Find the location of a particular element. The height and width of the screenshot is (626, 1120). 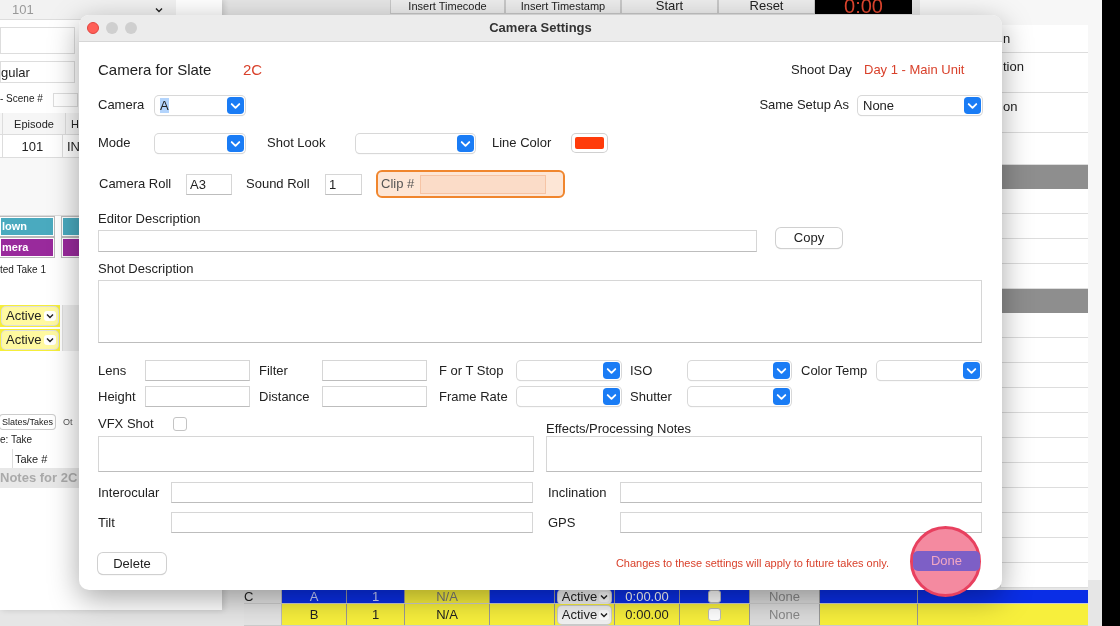

field-label: e: Take is located at coordinates (16, 440).